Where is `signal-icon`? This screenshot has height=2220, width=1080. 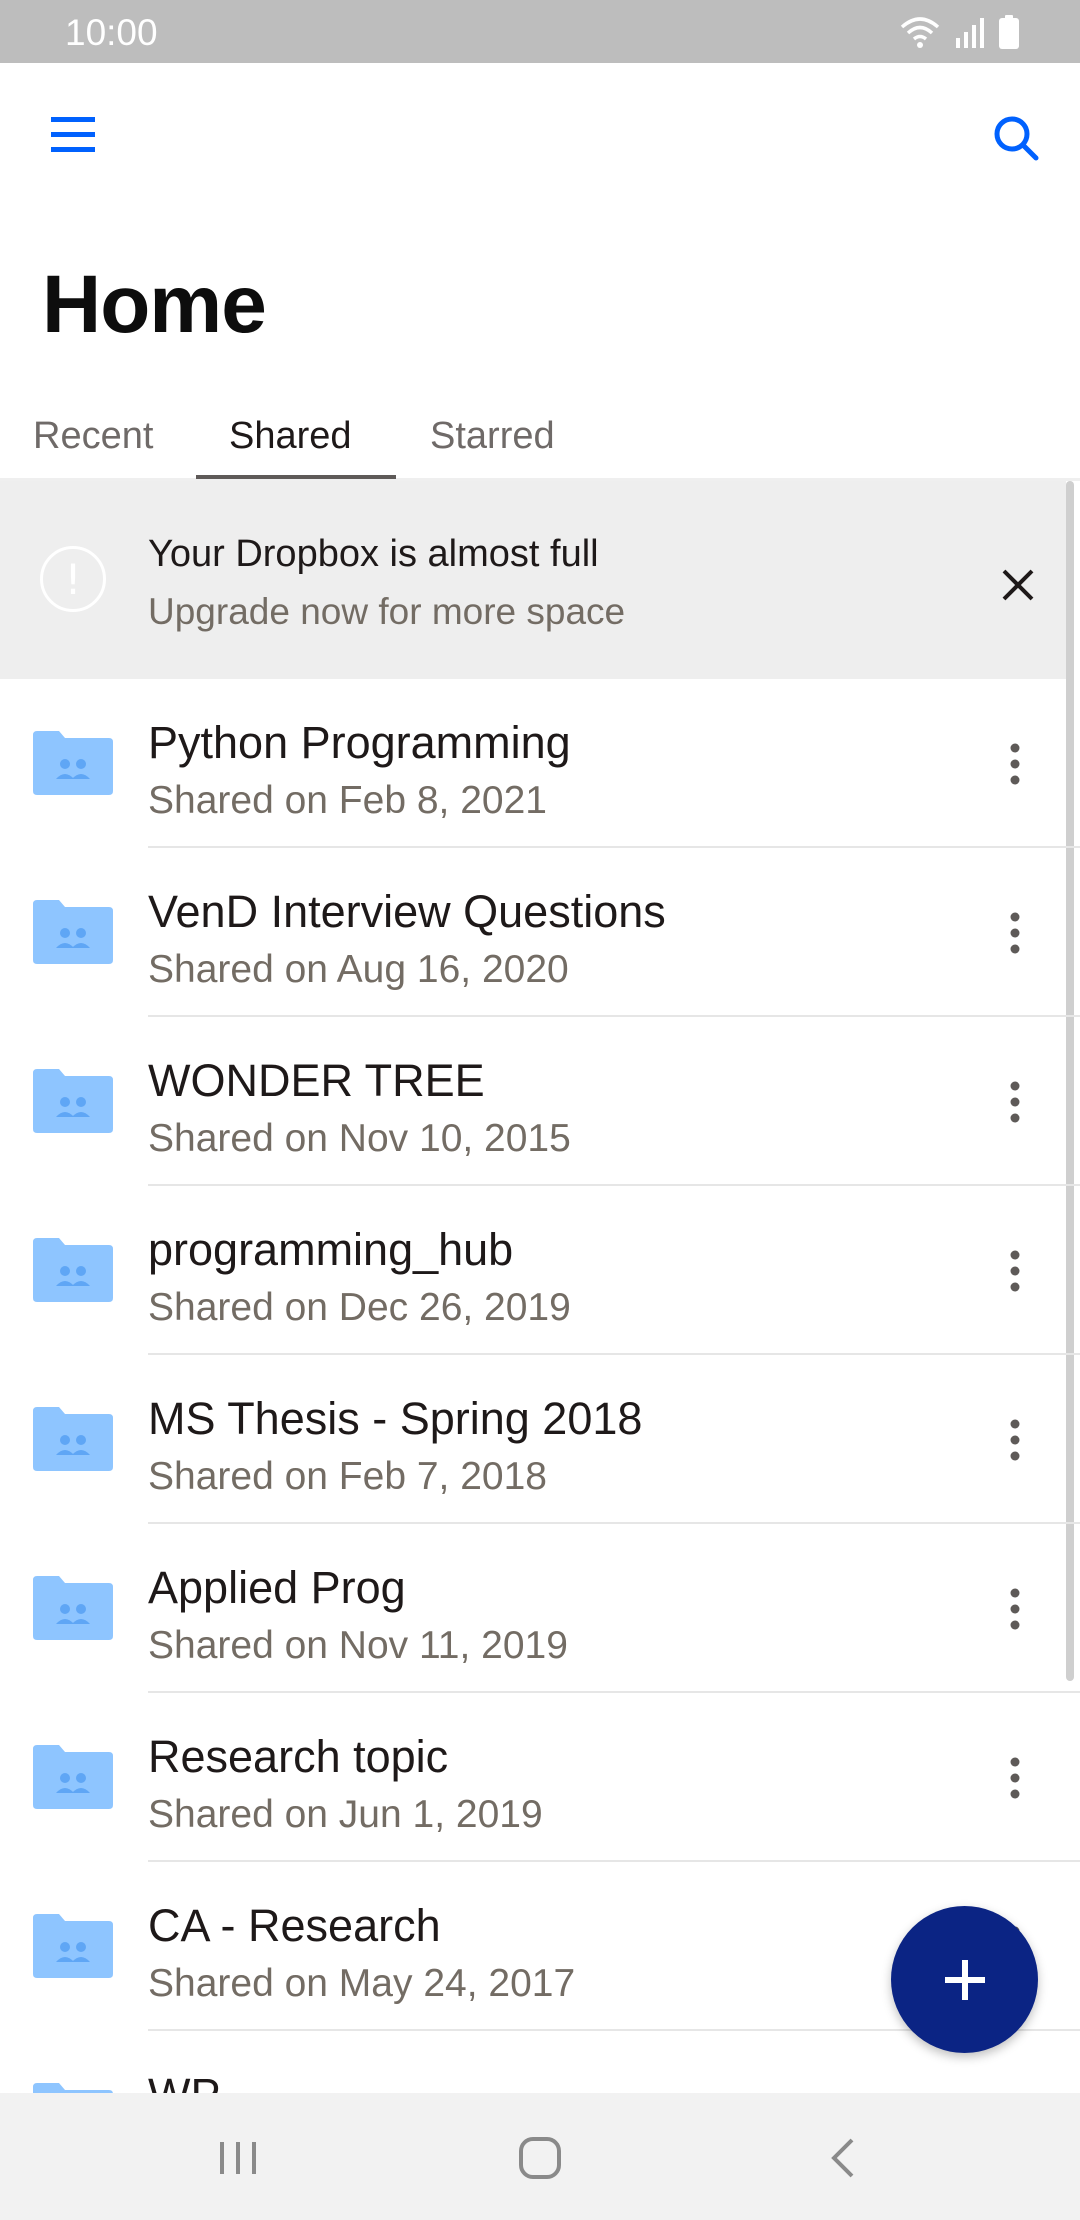
signal-icon is located at coordinates (970, 33).